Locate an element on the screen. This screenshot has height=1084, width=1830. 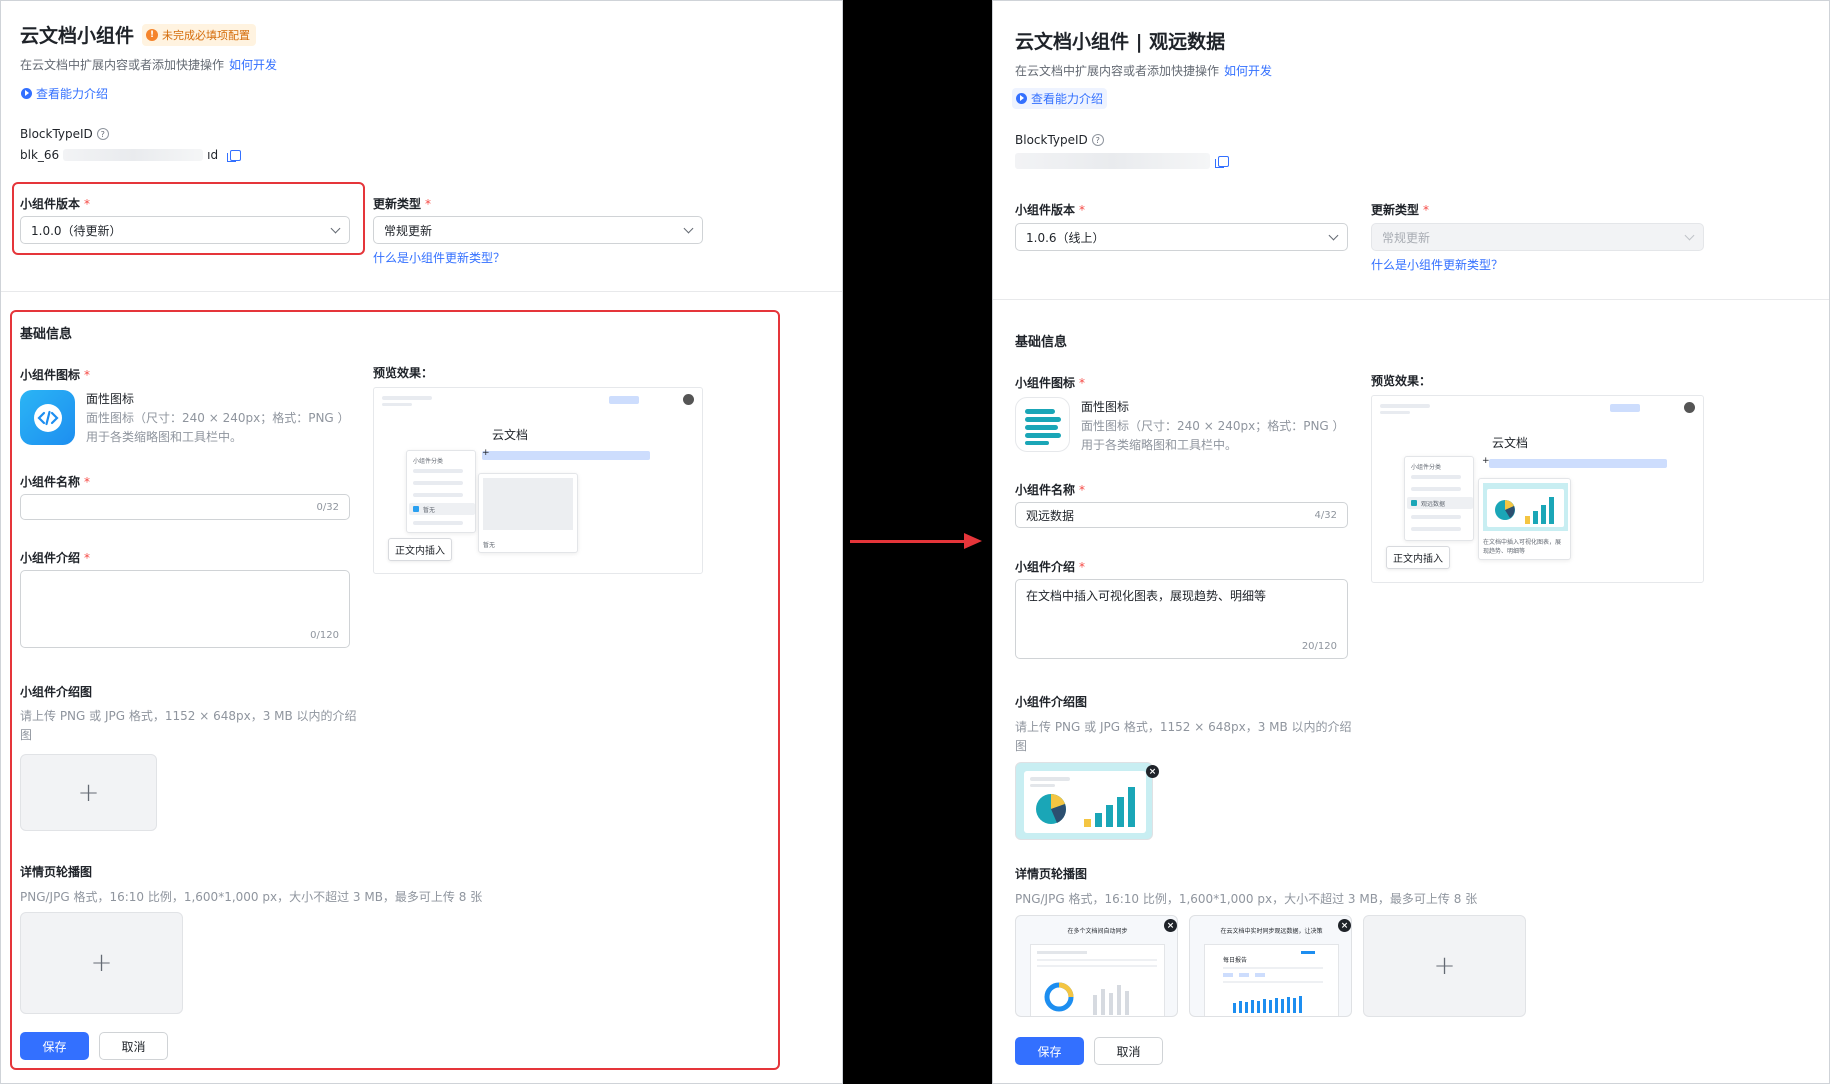
plus-icon: + is located at coordinates (101, 963).